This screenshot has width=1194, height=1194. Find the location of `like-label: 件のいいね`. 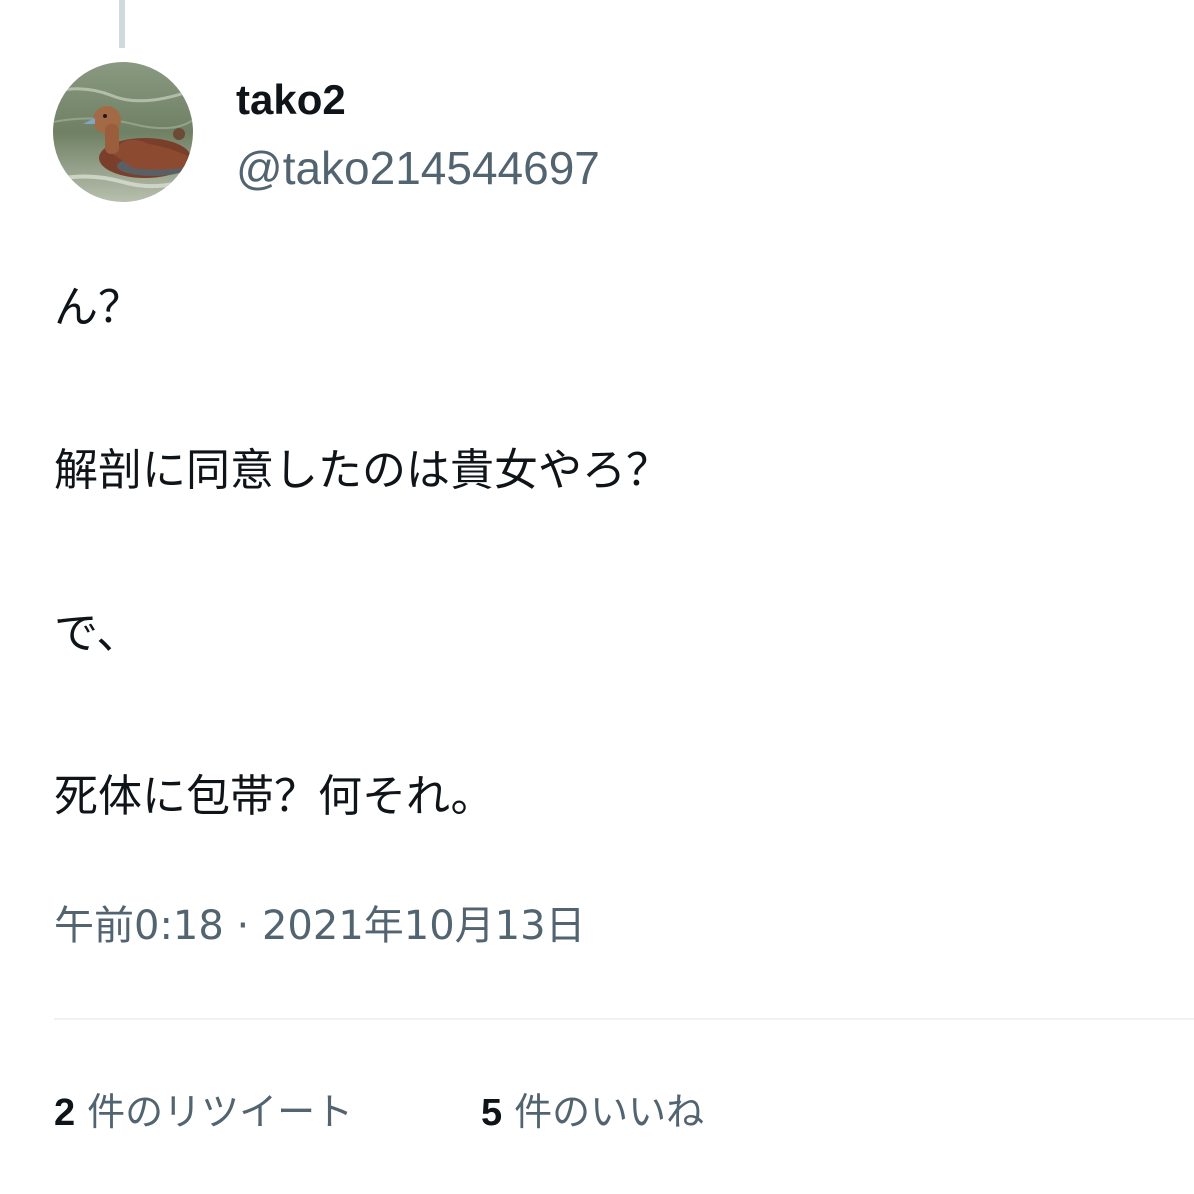

like-label: 件のいいね is located at coordinates (609, 1112).